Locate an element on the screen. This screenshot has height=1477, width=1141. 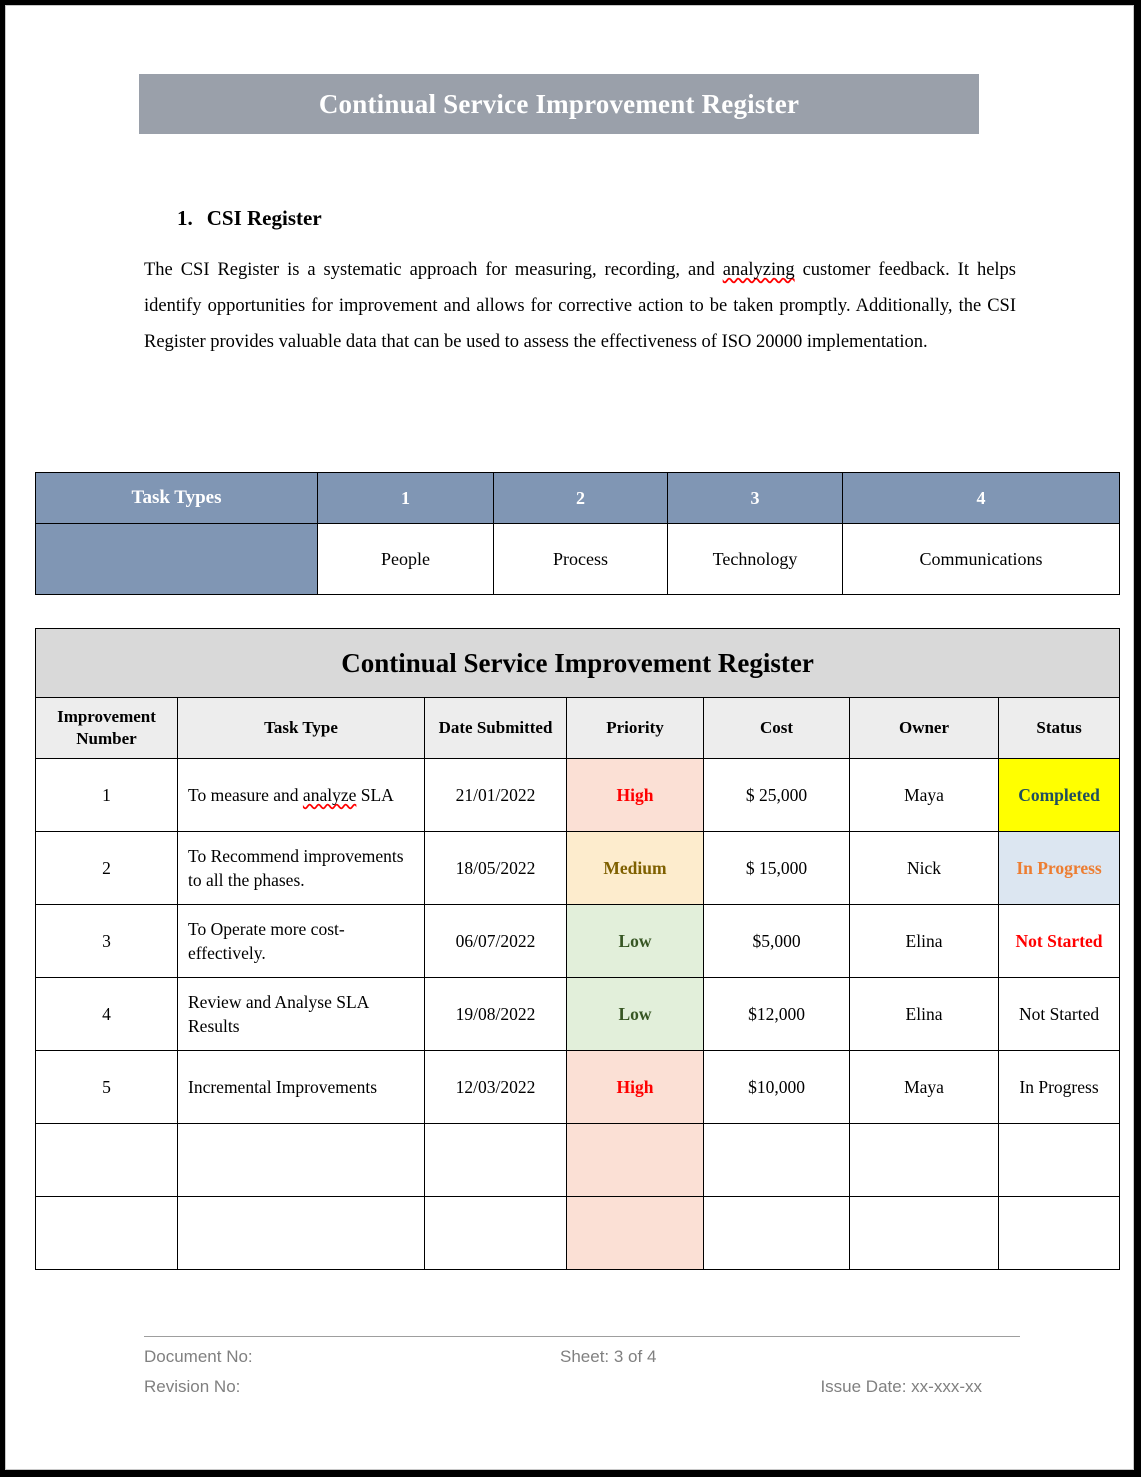
spellcheck-word-analyzing: analyzing is located at coordinates (758, 270).